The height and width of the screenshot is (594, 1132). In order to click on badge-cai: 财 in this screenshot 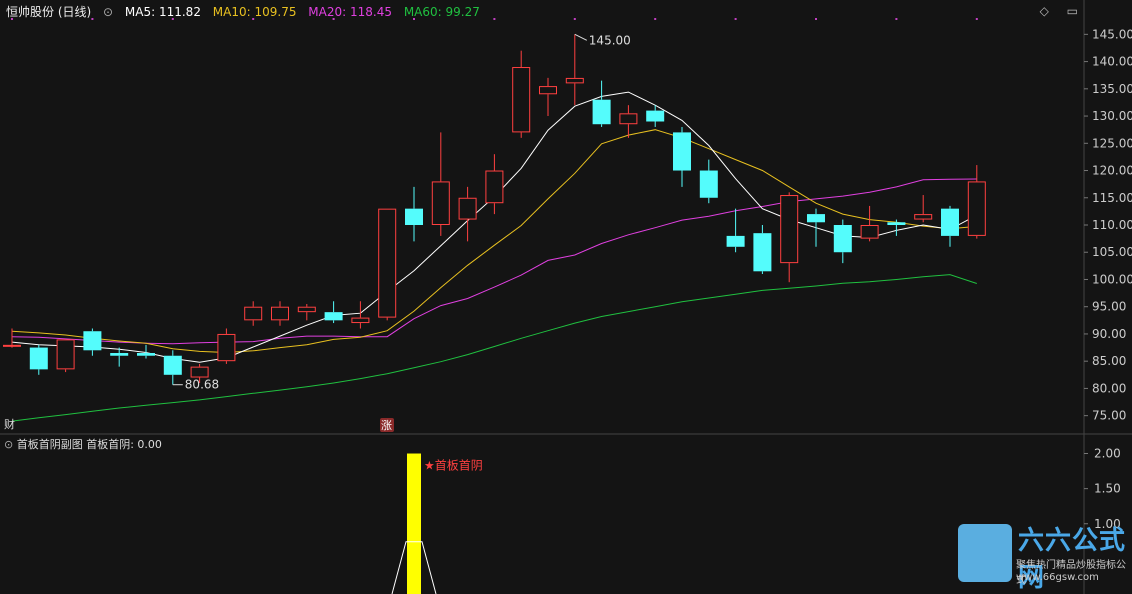, I will do `click(9, 424)`.